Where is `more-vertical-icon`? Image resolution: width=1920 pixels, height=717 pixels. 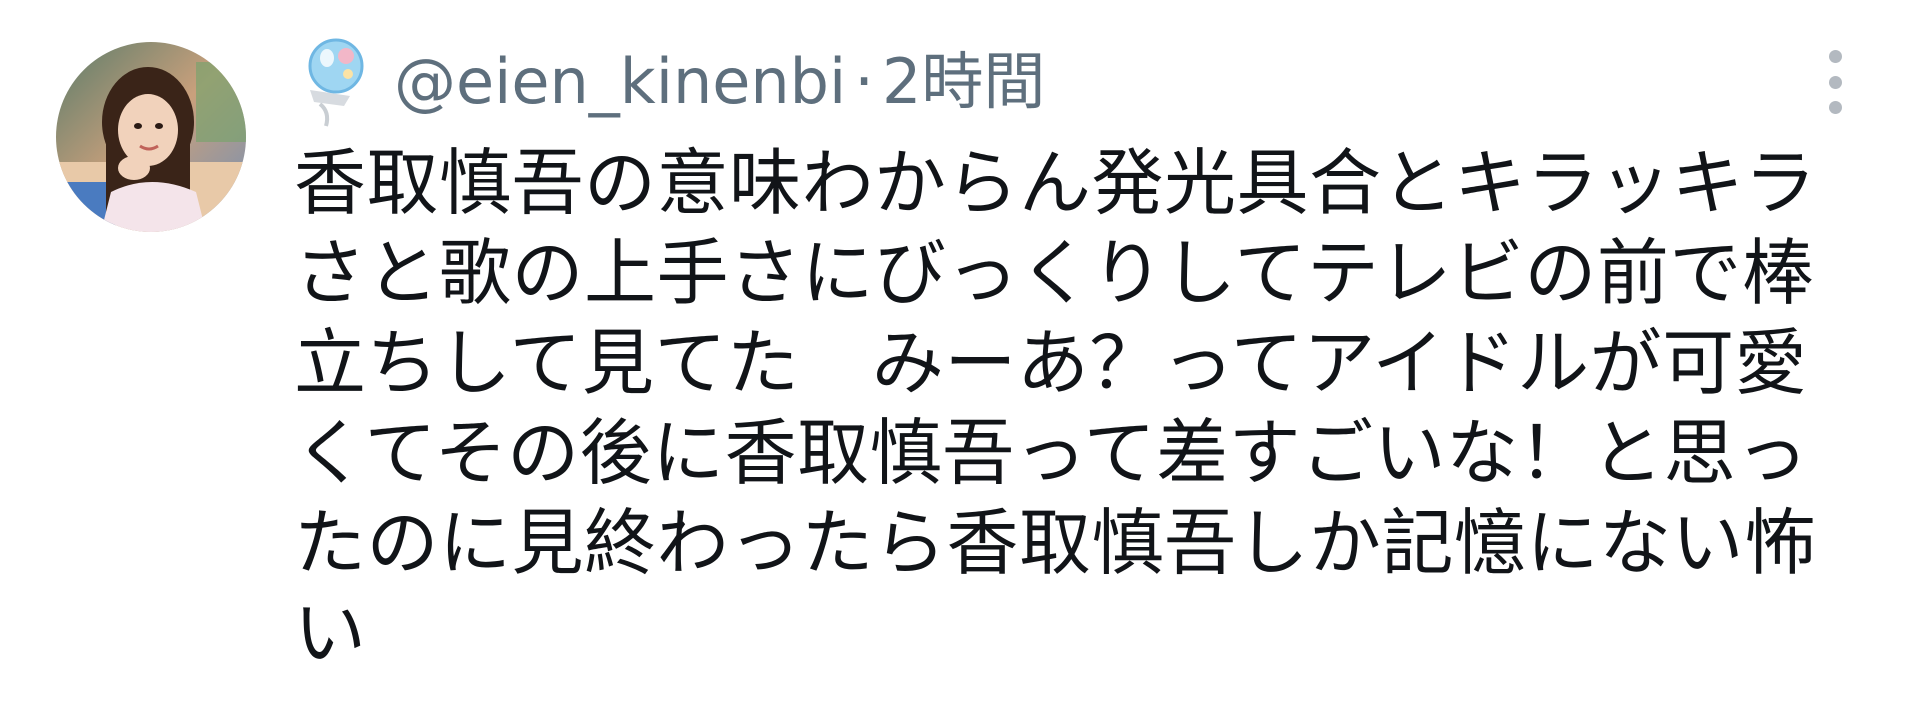
more-vertical-icon is located at coordinates (1835, 56).